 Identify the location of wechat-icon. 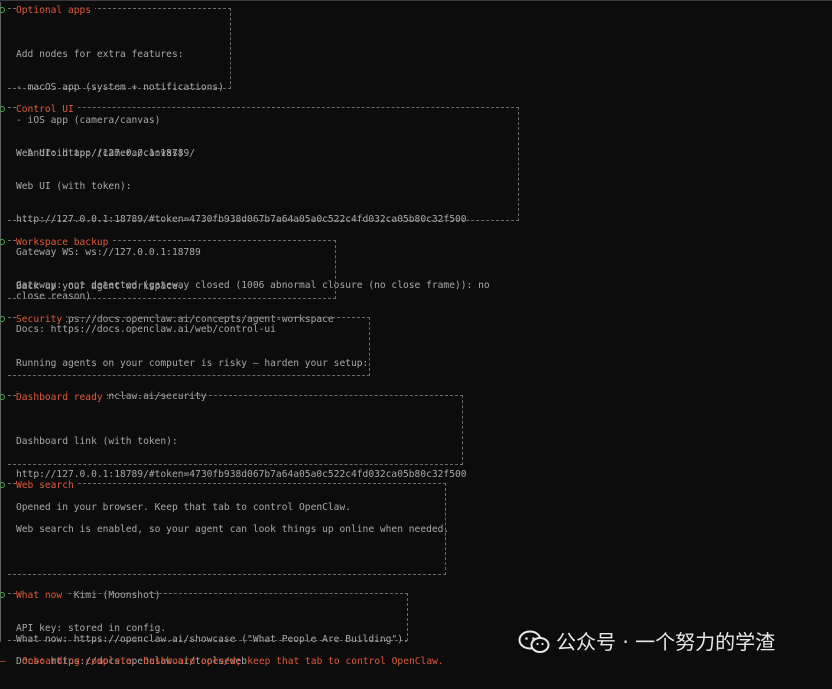
(534, 641).